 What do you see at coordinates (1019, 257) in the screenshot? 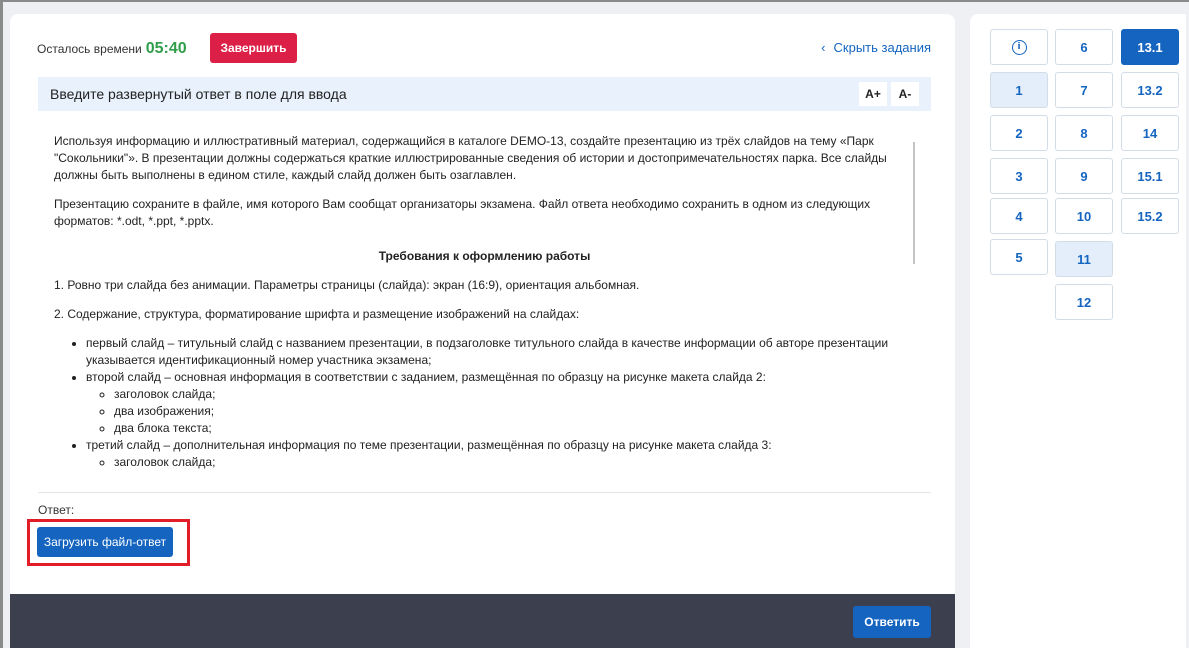
I see `nav-question-button: 5` at bounding box center [1019, 257].